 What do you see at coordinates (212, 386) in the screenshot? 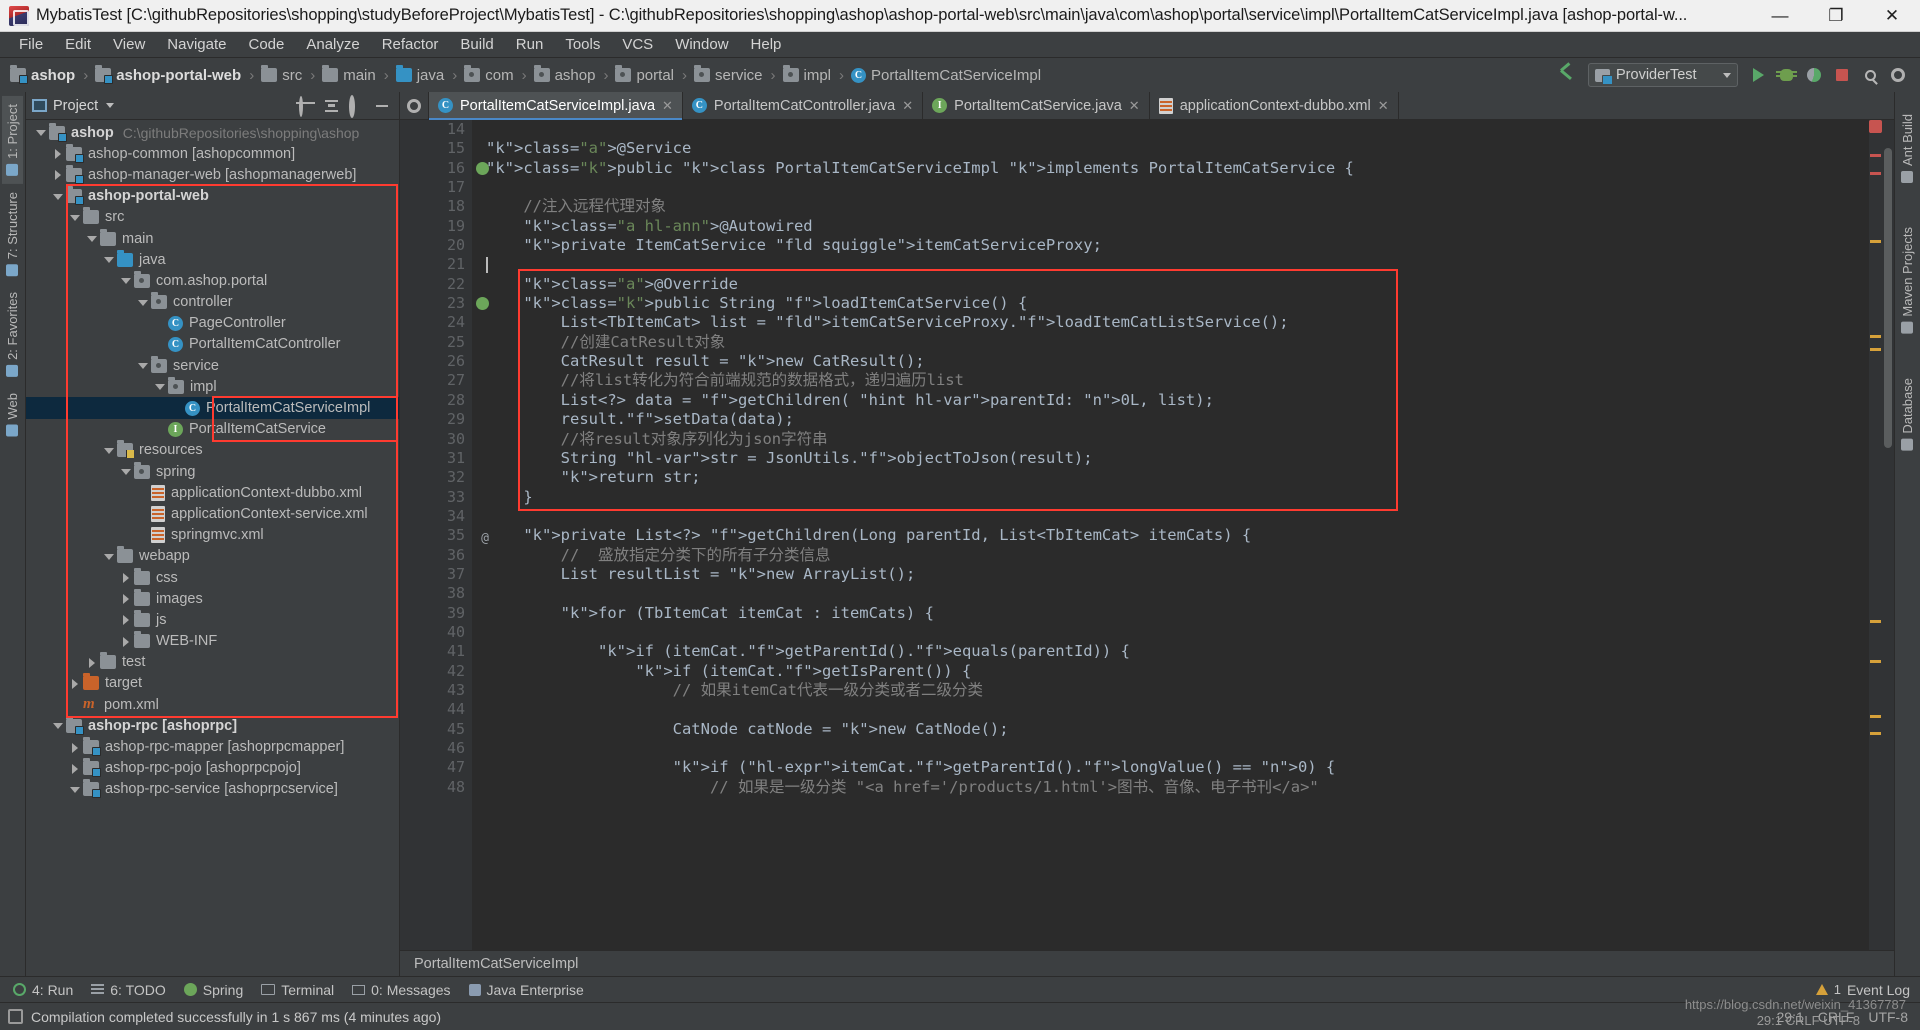
I see `tree-node-impl: impl` at bounding box center [212, 386].